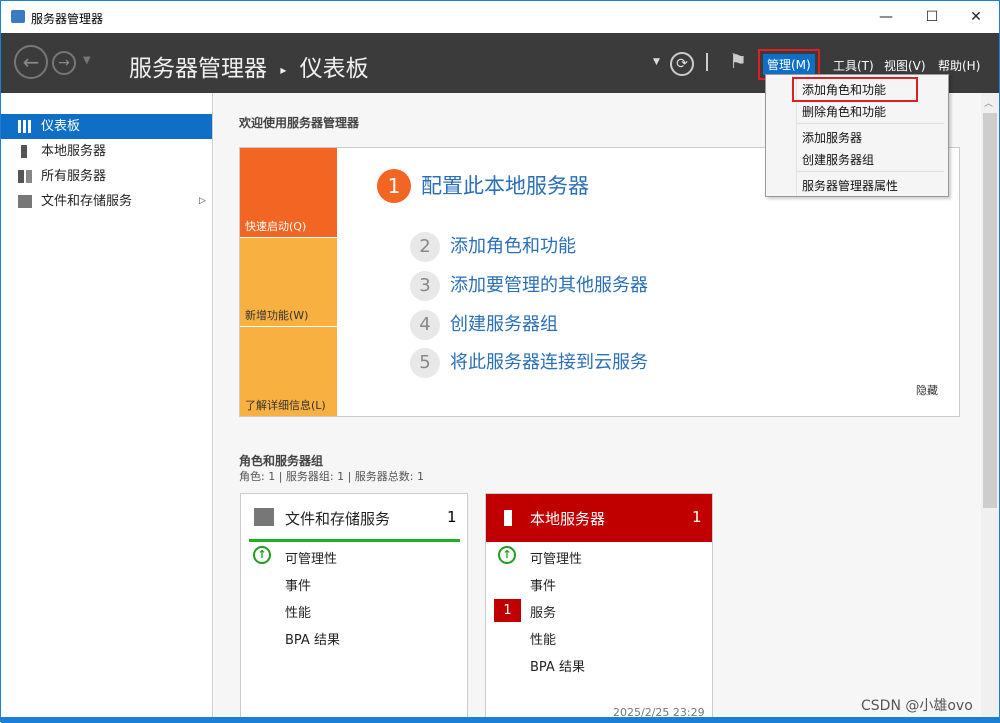 This screenshot has width=1000, height=723. What do you see at coordinates (656, 62) in the screenshot?
I see `dropdown-icon: ▼` at bounding box center [656, 62].